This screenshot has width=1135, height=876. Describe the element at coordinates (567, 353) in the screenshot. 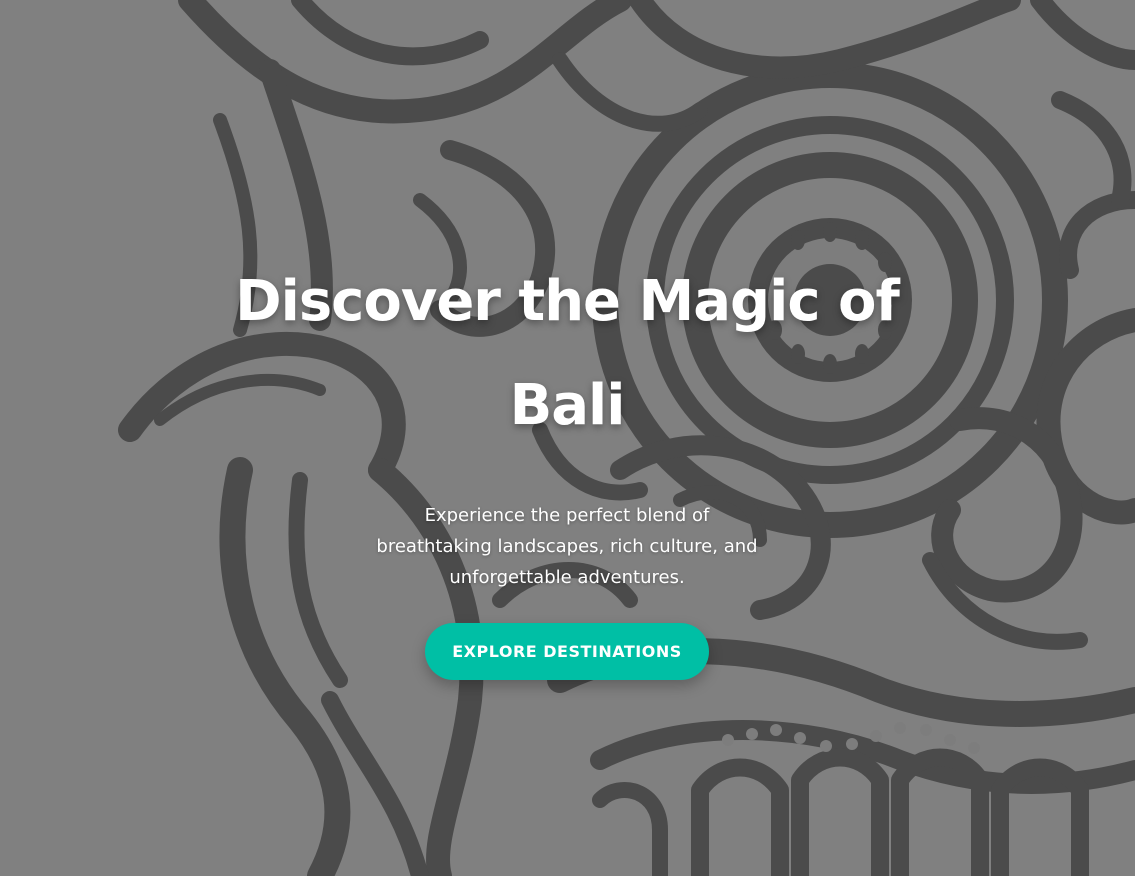

I see `hero-title: Discover the Magic of Bali` at that location.